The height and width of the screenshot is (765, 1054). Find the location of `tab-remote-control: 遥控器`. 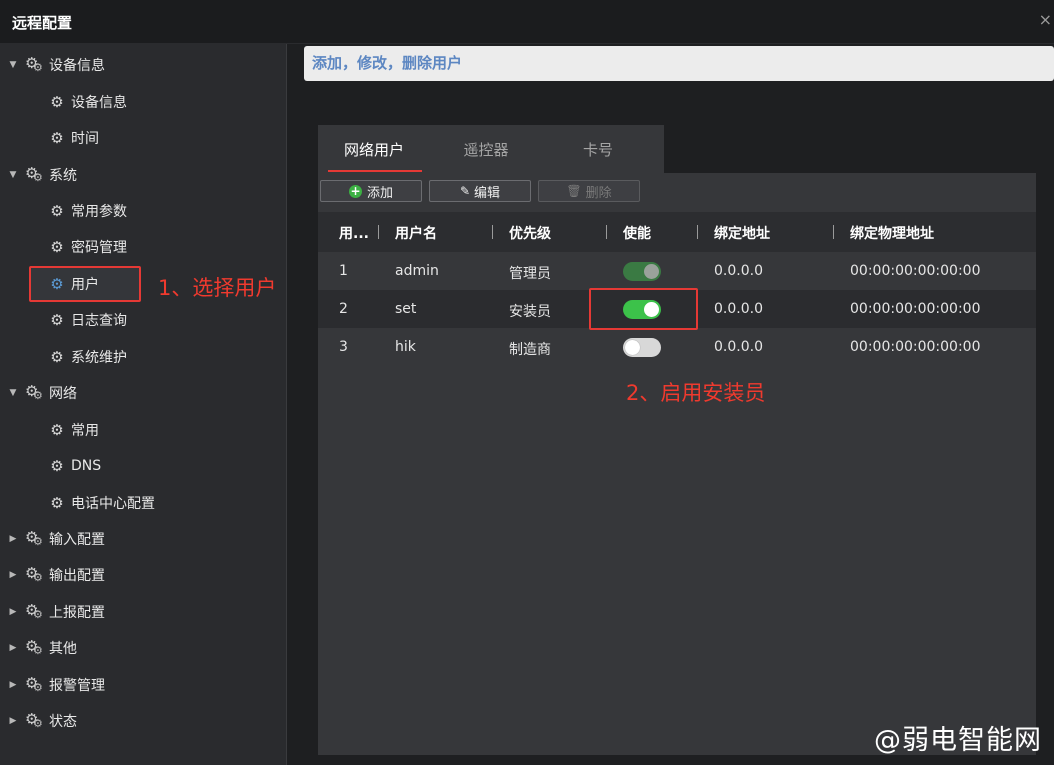

tab-remote-control: 遥控器 is located at coordinates (486, 149).